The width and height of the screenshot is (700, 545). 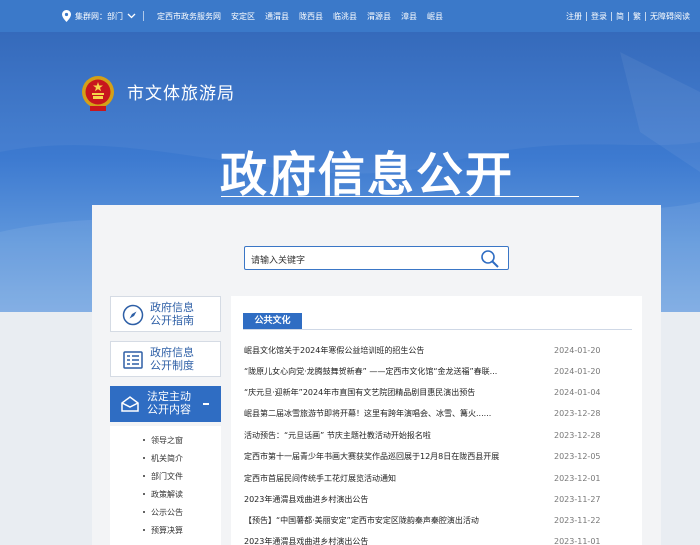 I want to click on menu-active-content: 法定主动 公开内容, so click(x=165, y=404).